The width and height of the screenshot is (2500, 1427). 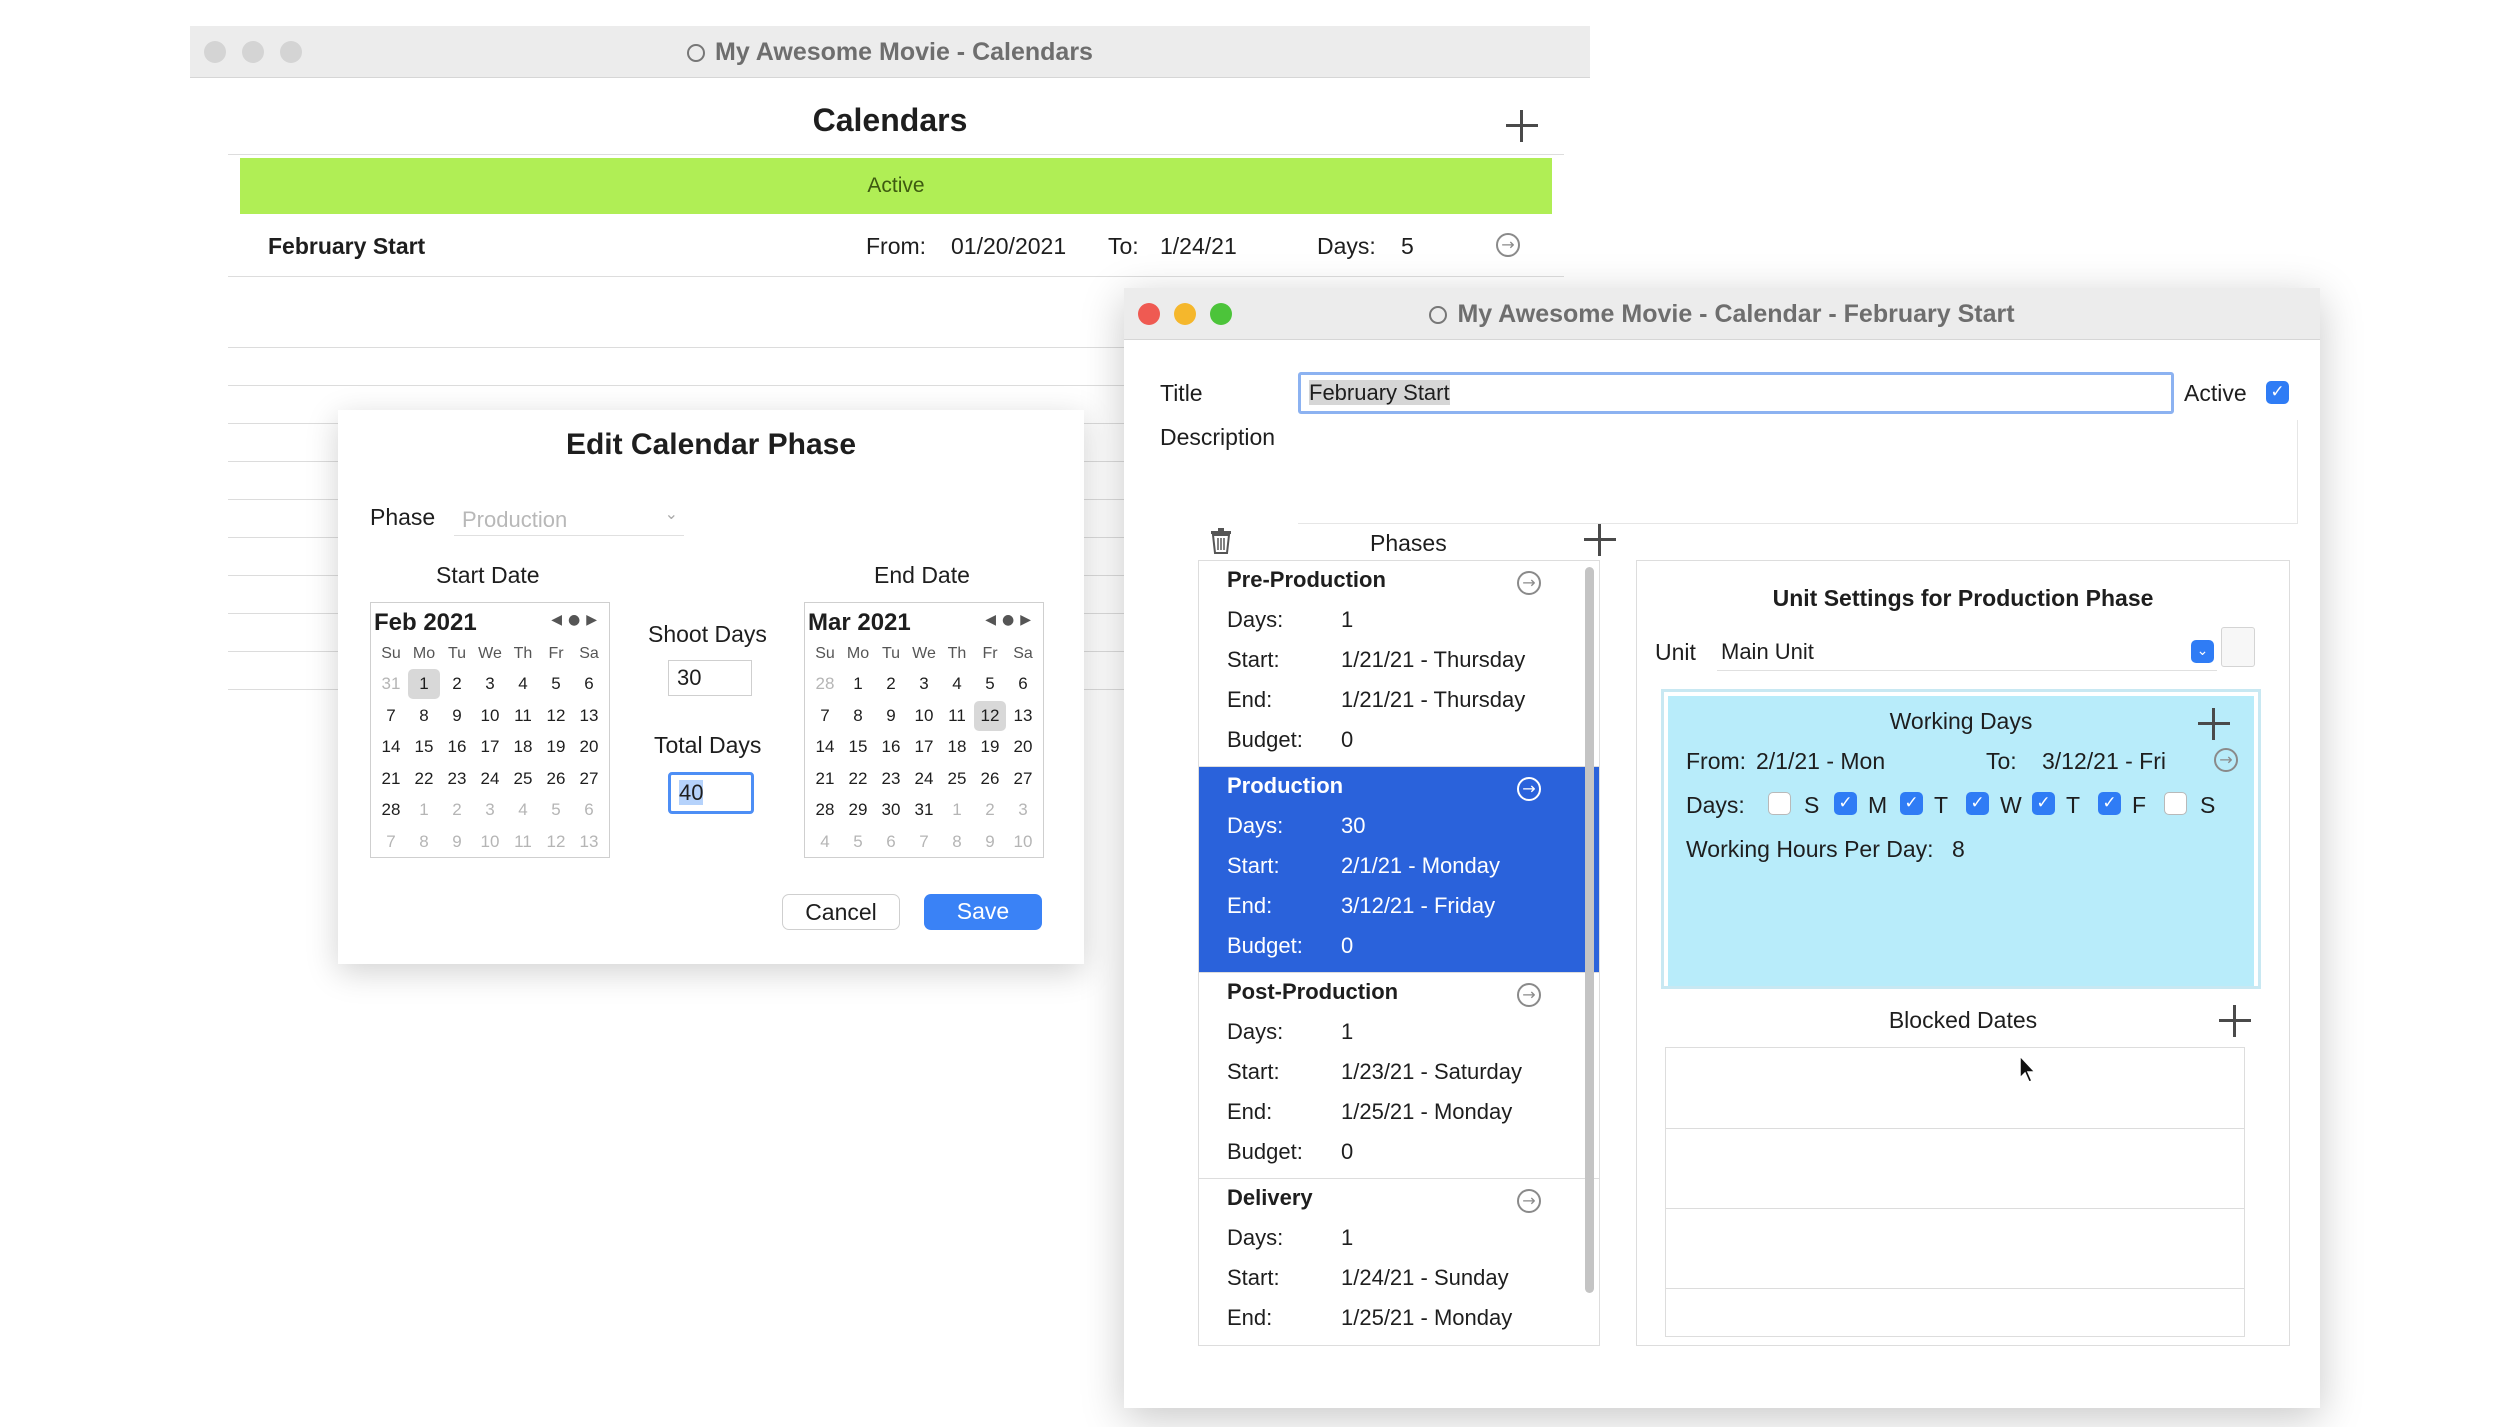 I want to click on day-checkbox-sunday, so click(x=1779, y=803).